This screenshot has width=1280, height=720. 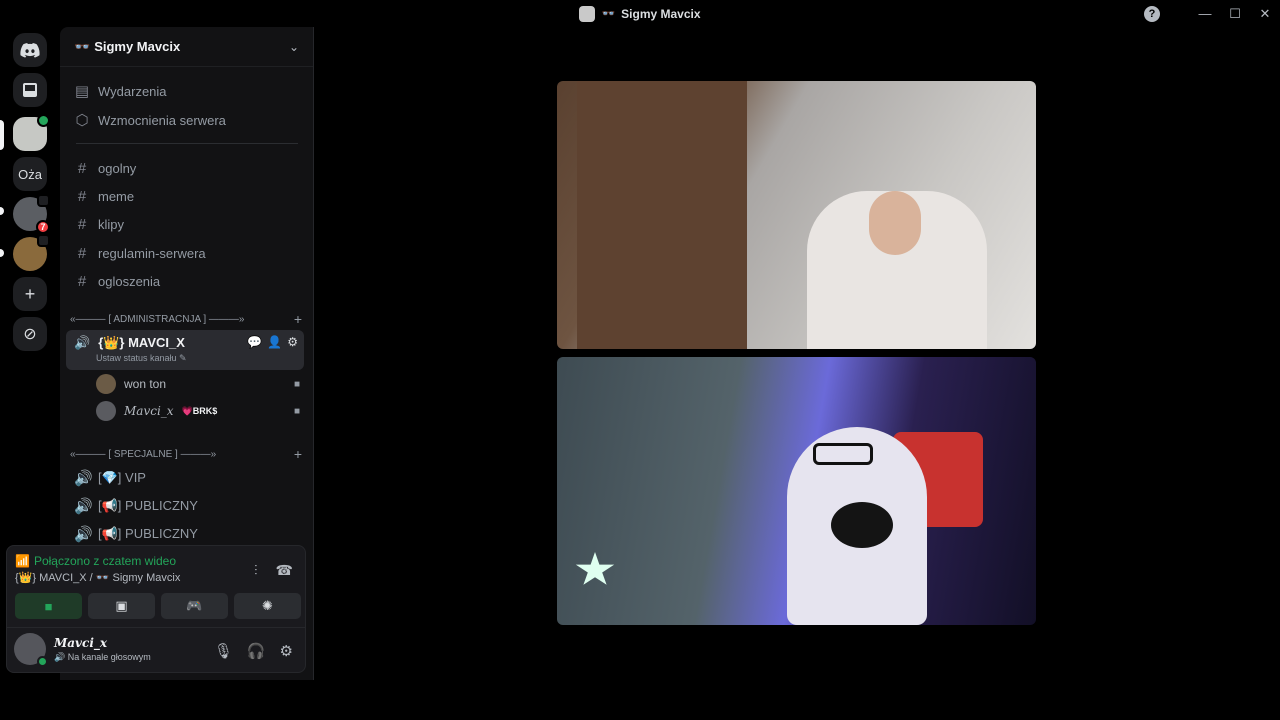 I want to click on server-header: 👓 Sigmy Mavcix ⌄, so click(x=186, y=47).